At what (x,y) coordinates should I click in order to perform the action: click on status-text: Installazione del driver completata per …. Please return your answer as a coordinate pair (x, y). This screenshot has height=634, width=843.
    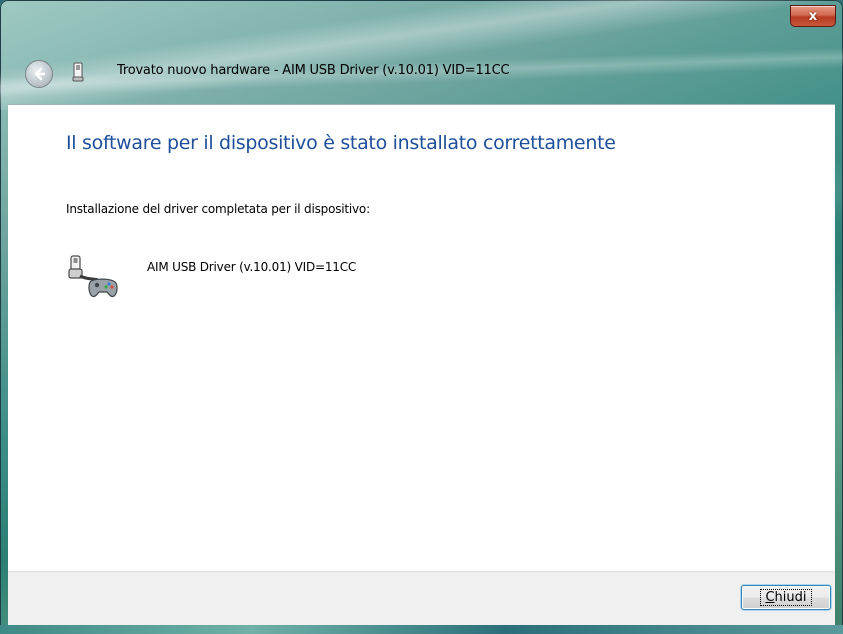
    Looking at the image, I should click on (218, 209).